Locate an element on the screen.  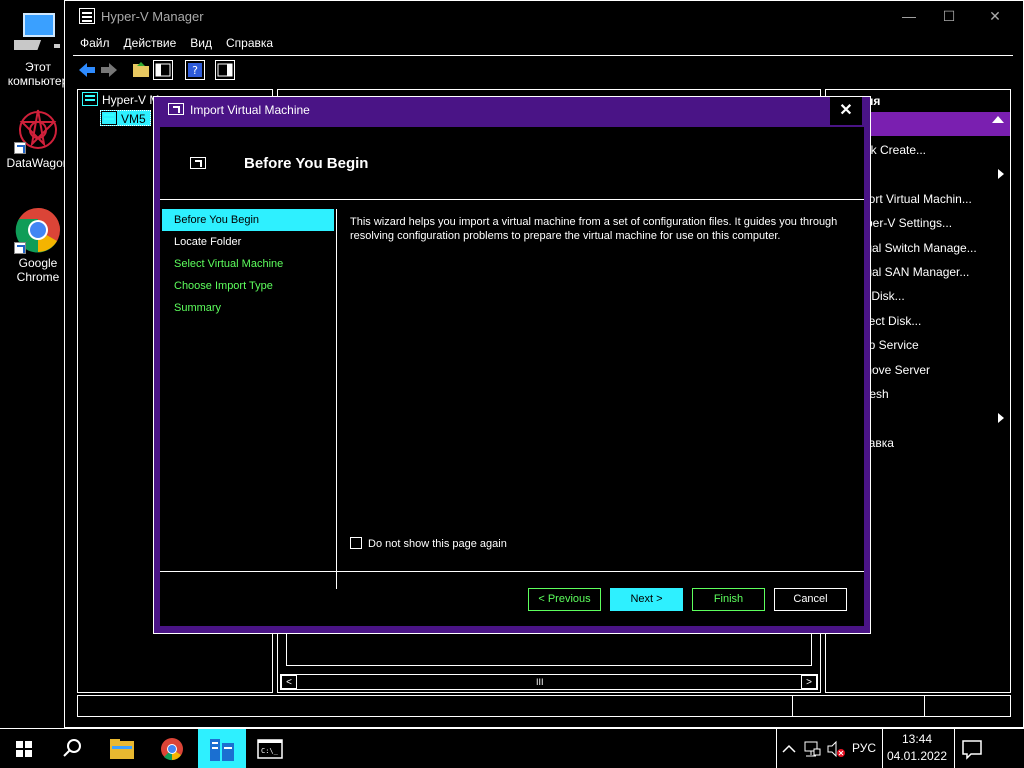
svg-text: C:\_ is located at coordinates (270, 751).